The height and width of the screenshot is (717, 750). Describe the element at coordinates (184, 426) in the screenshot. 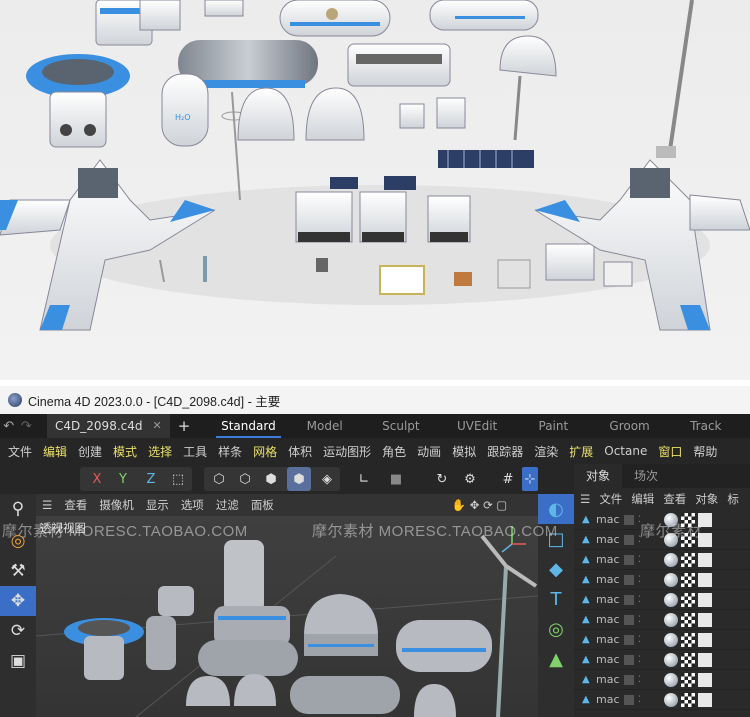

I see `new-tab-icon: +` at that location.